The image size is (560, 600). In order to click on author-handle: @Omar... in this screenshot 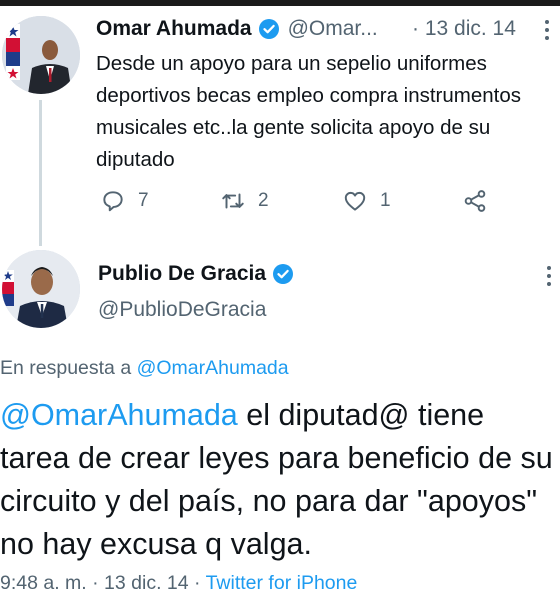, I will do `click(333, 29)`.